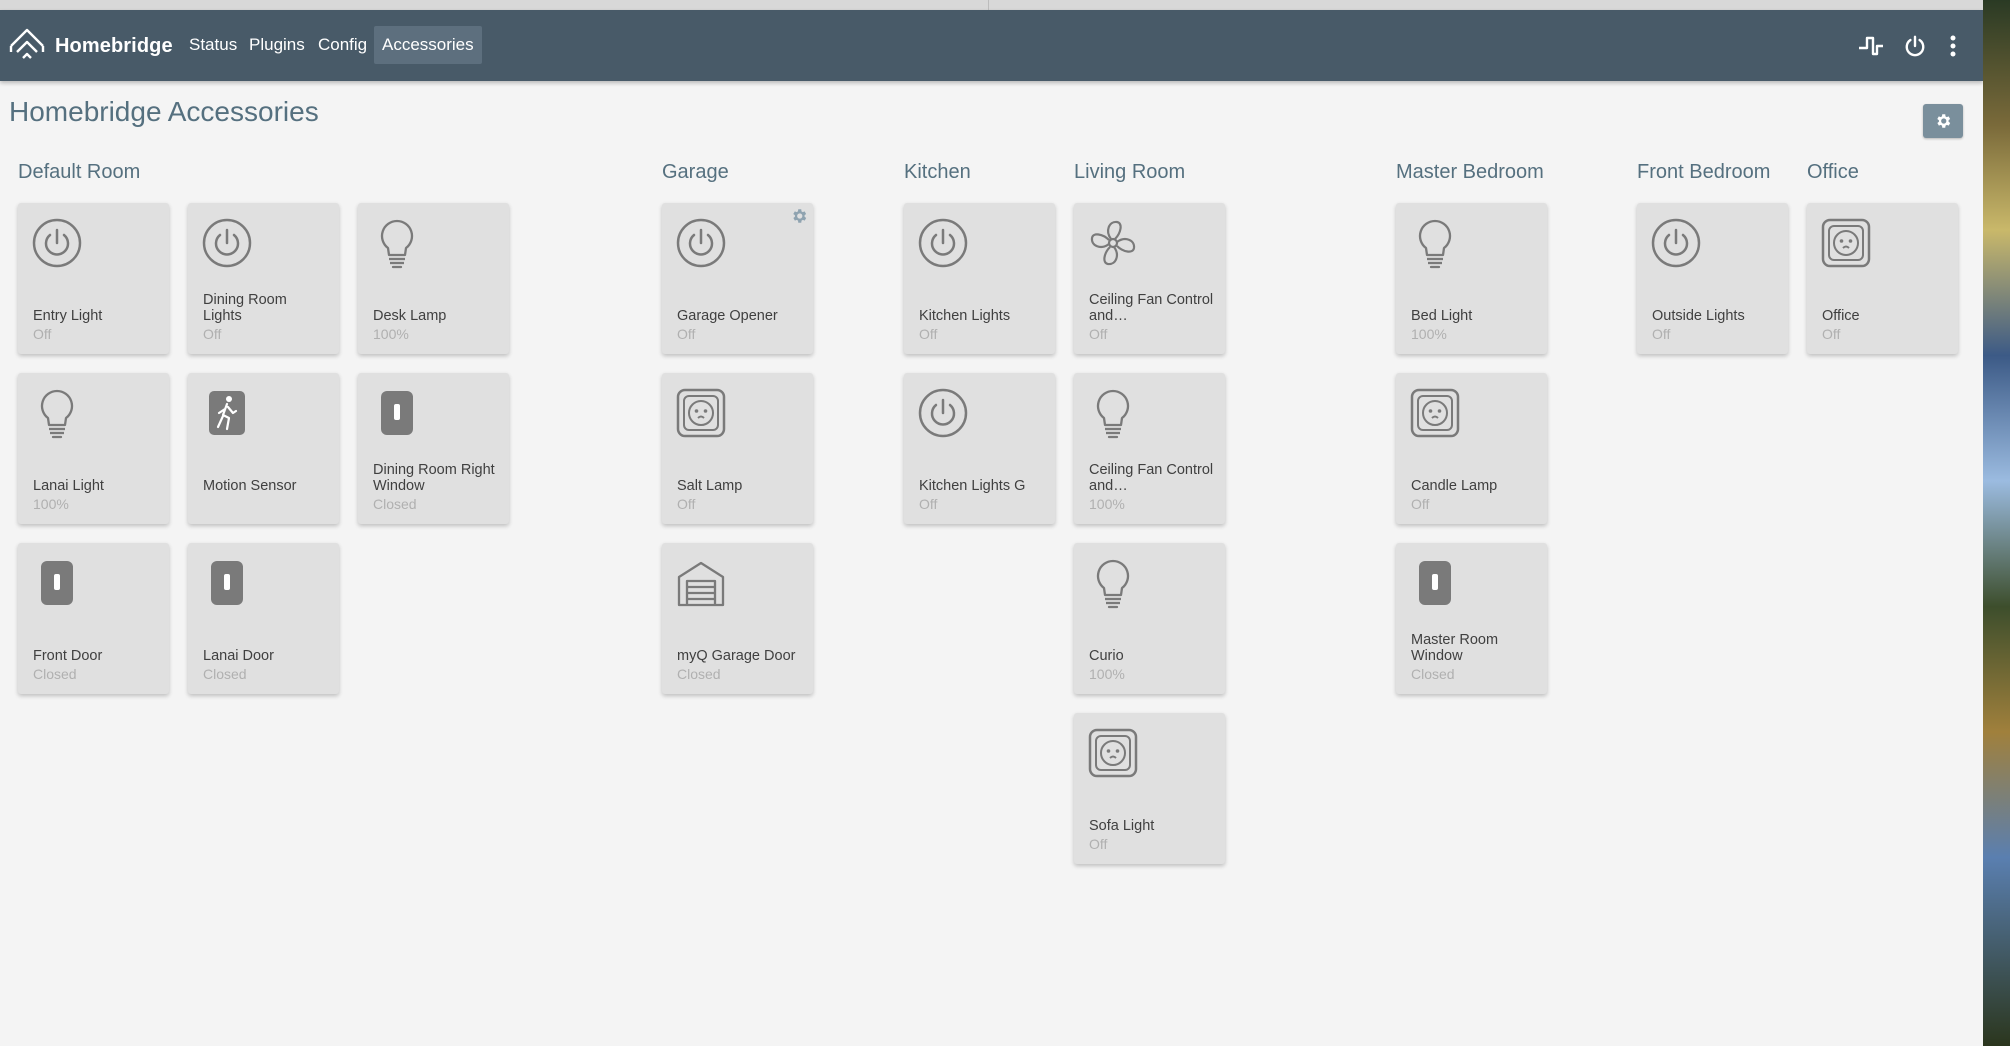 The height and width of the screenshot is (1046, 2010). What do you see at coordinates (227, 413) in the screenshot?
I see `motion-sensor-icon` at bounding box center [227, 413].